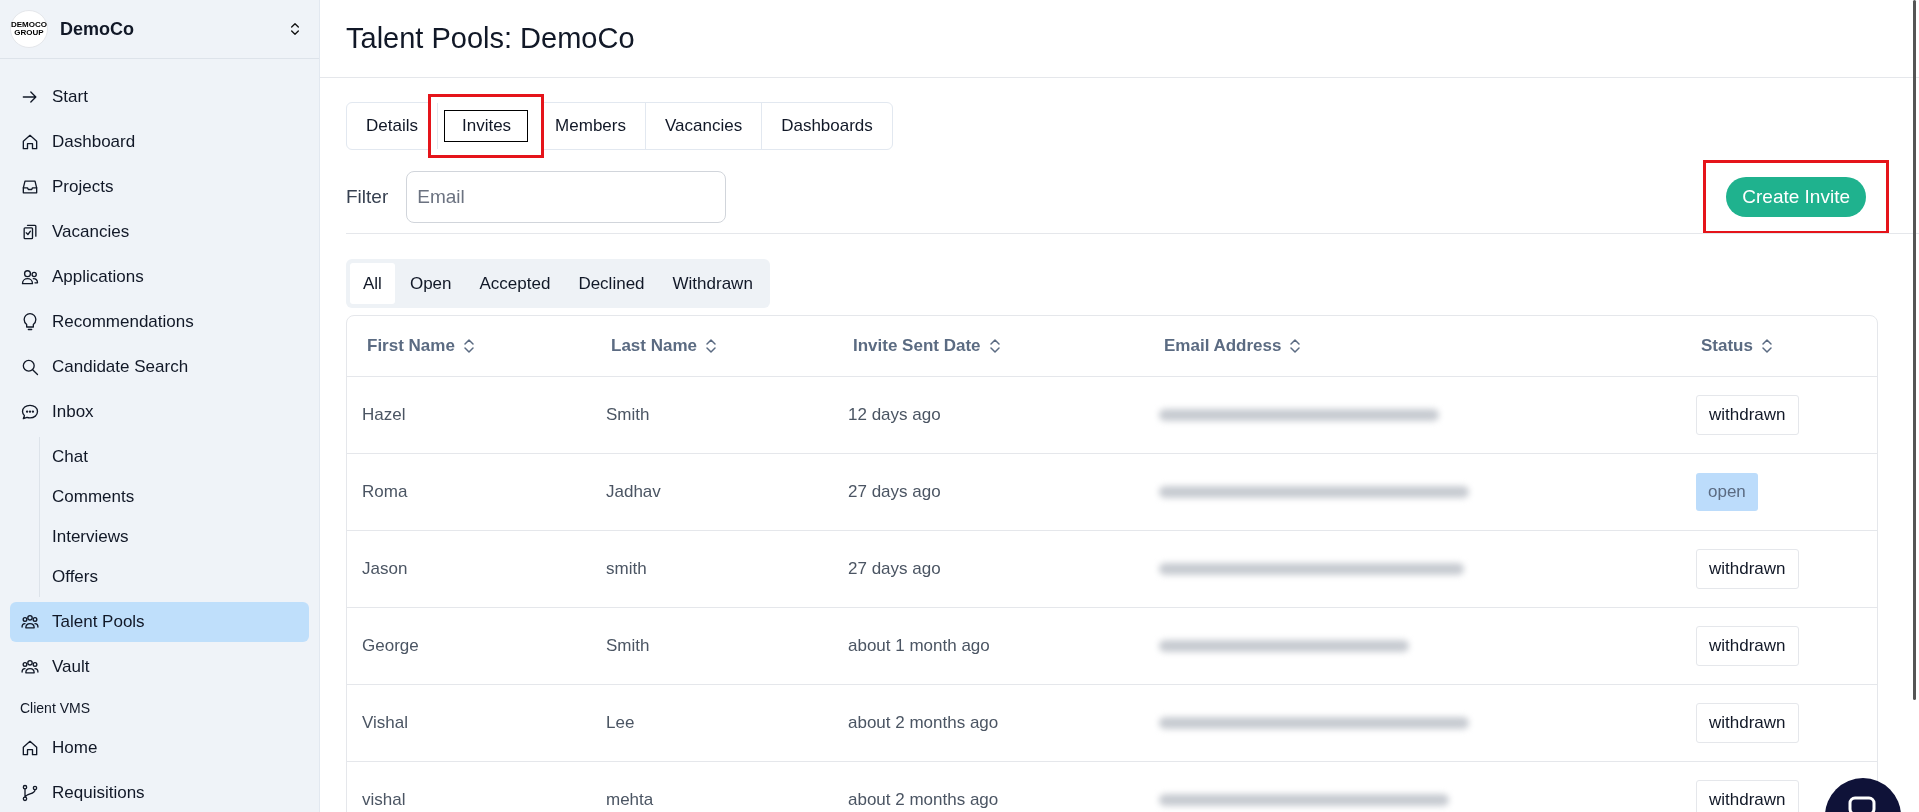 The height and width of the screenshot is (812, 1919). I want to click on table-cell: 12 days ago, so click(894, 415).